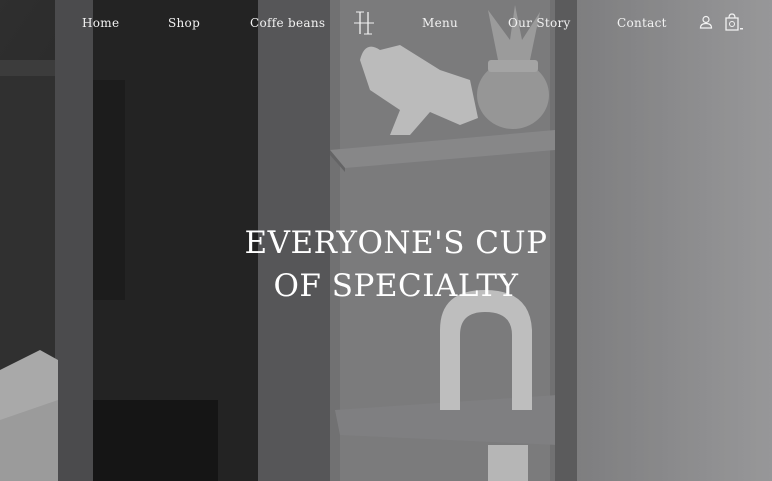 This screenshot has height=481, width=772. What do you see at coordinates (396, 243) in the screenshot?
I see `hero-headline-line-1: EVERYONE'S CUP` at bounding box center [396, 243].